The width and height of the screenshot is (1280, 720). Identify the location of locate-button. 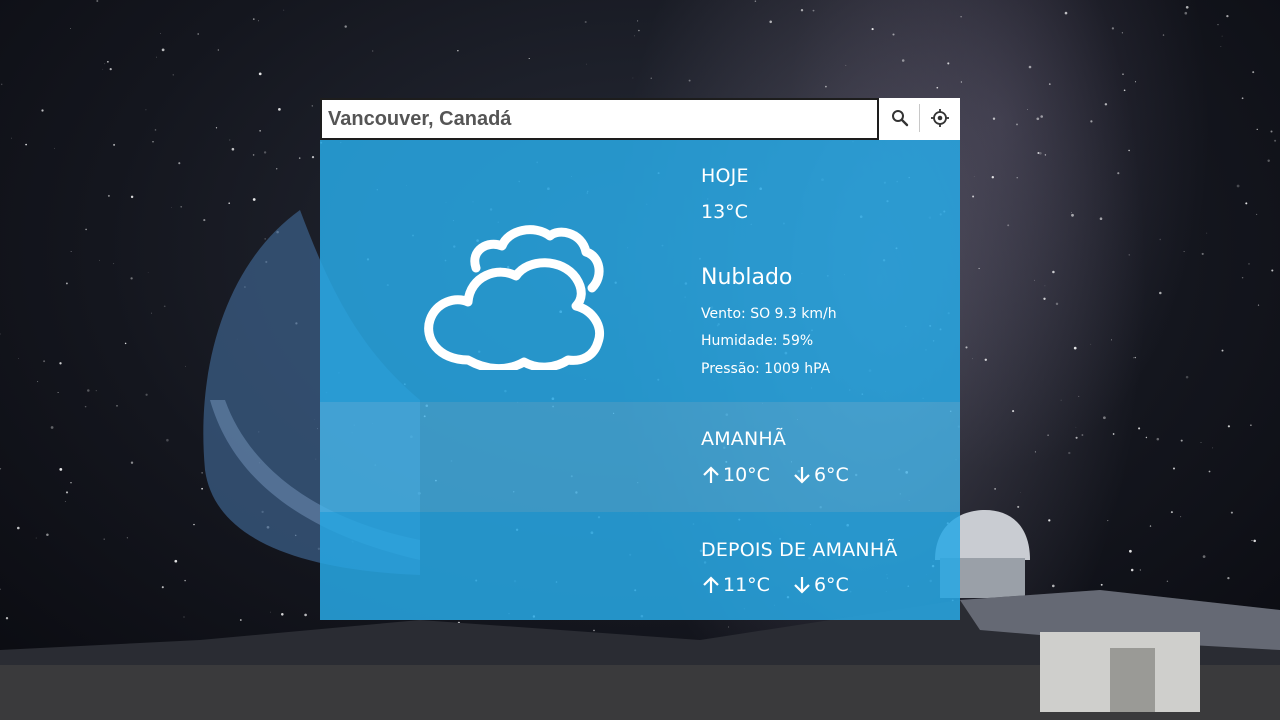
(940, 118).